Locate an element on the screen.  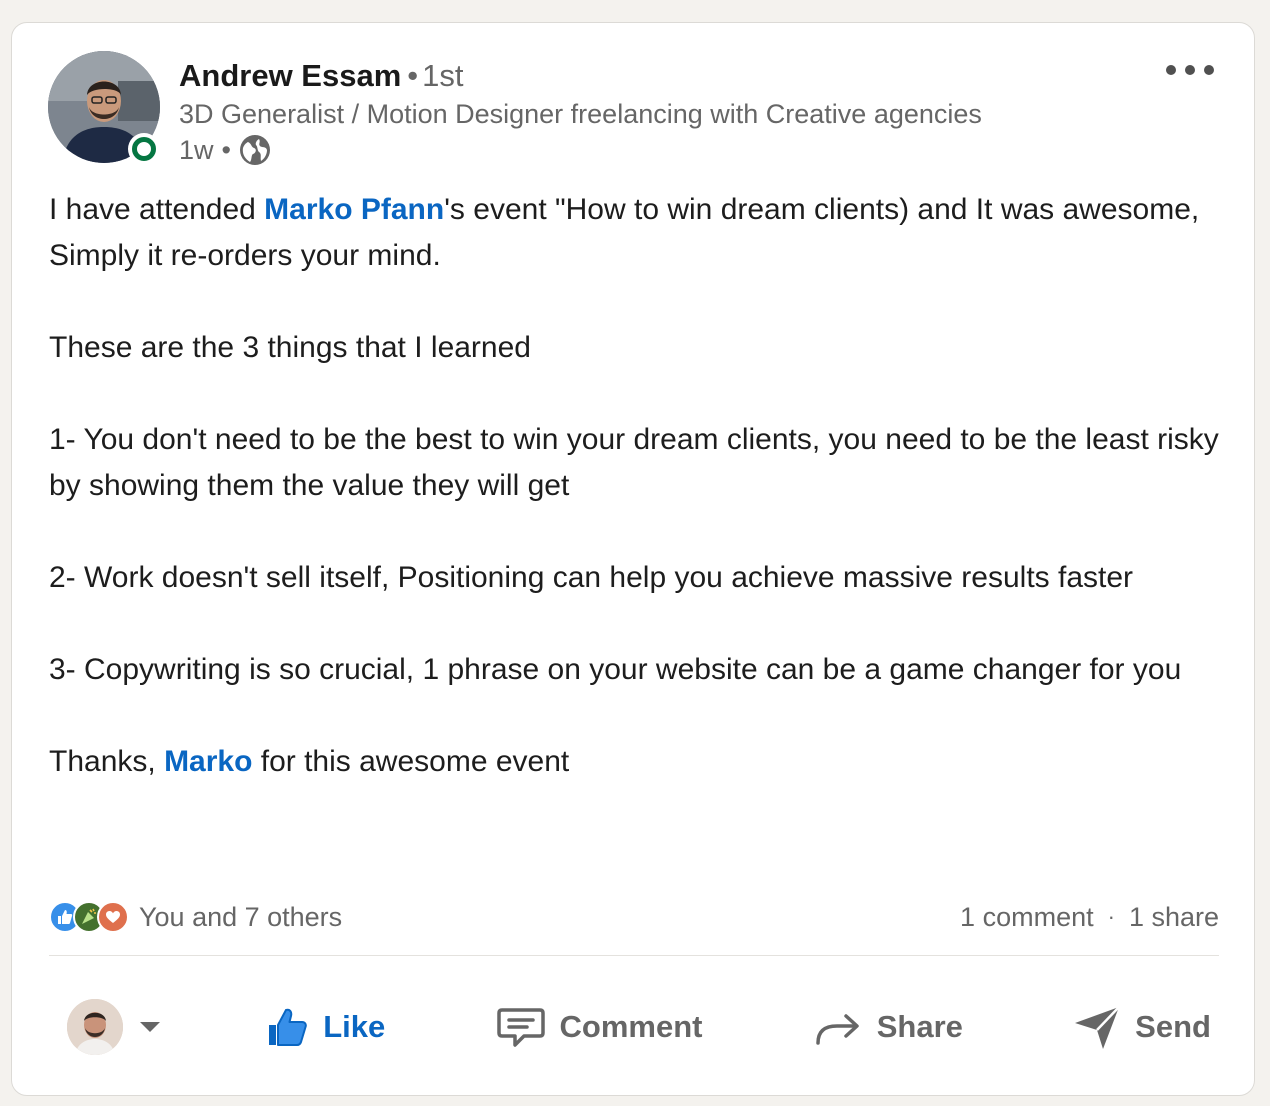
post-text-segment: for this awesome event is located at coordinates (411, 761).